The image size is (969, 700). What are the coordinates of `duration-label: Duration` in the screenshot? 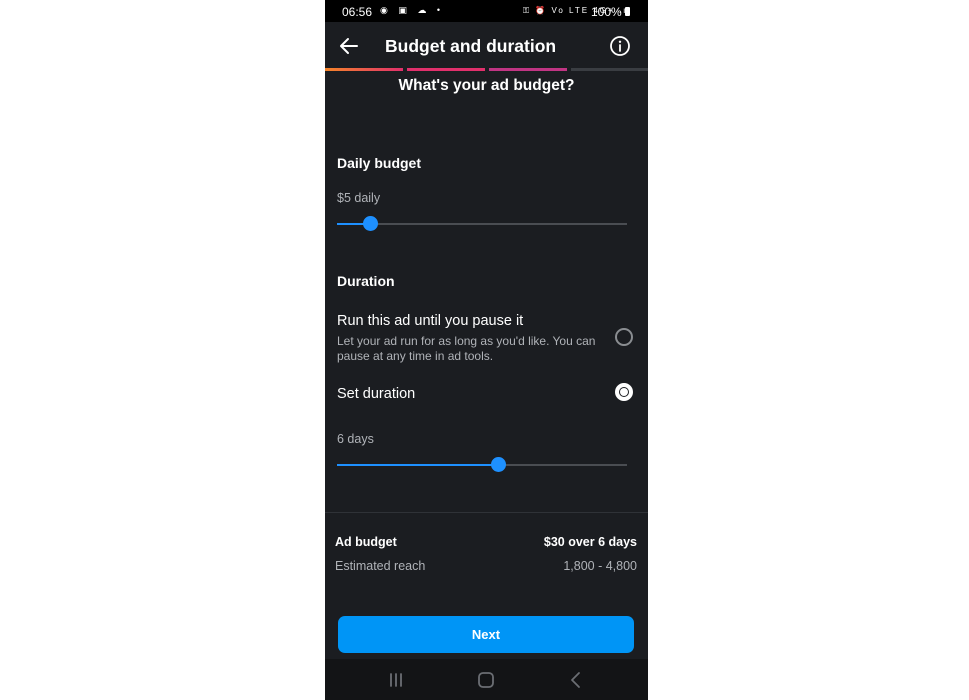 It's located at (366, 281).